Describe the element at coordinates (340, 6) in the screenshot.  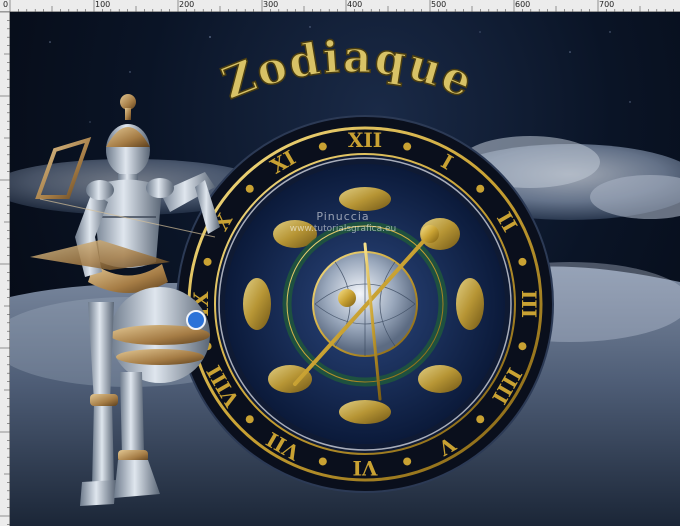
I see `horizontal-ruler: 0 100 200 300 400 500 600 700` at that location.